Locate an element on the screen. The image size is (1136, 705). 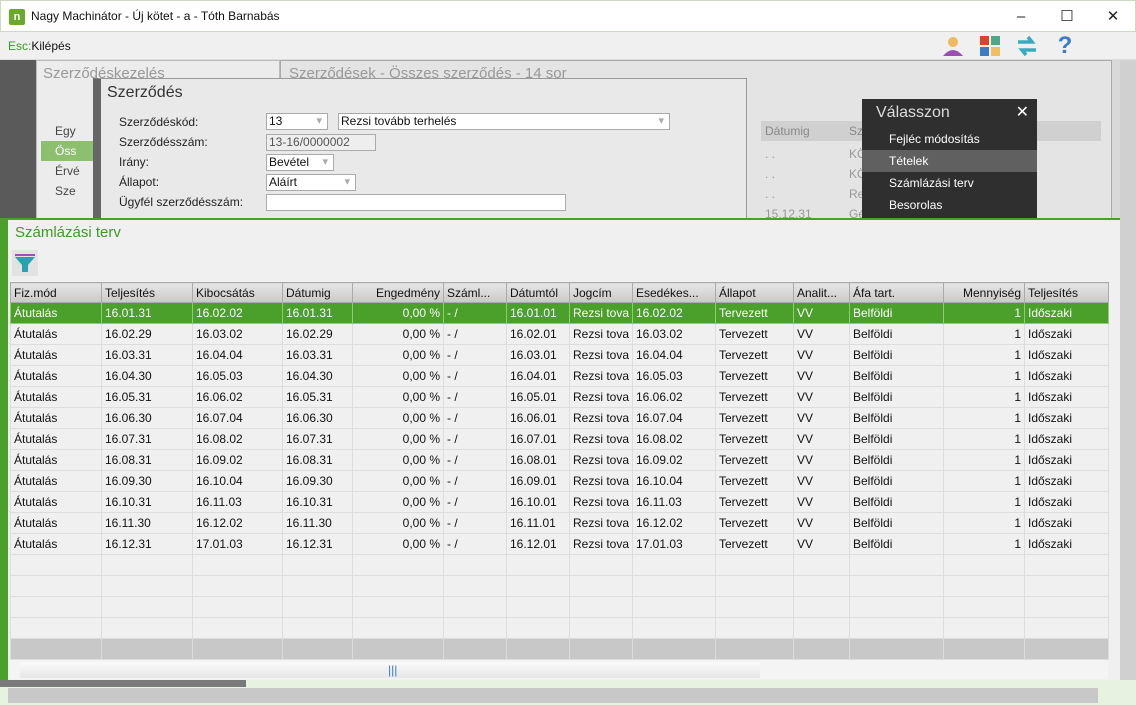
column-header: Engedmény is located at coordinates (398, 292).